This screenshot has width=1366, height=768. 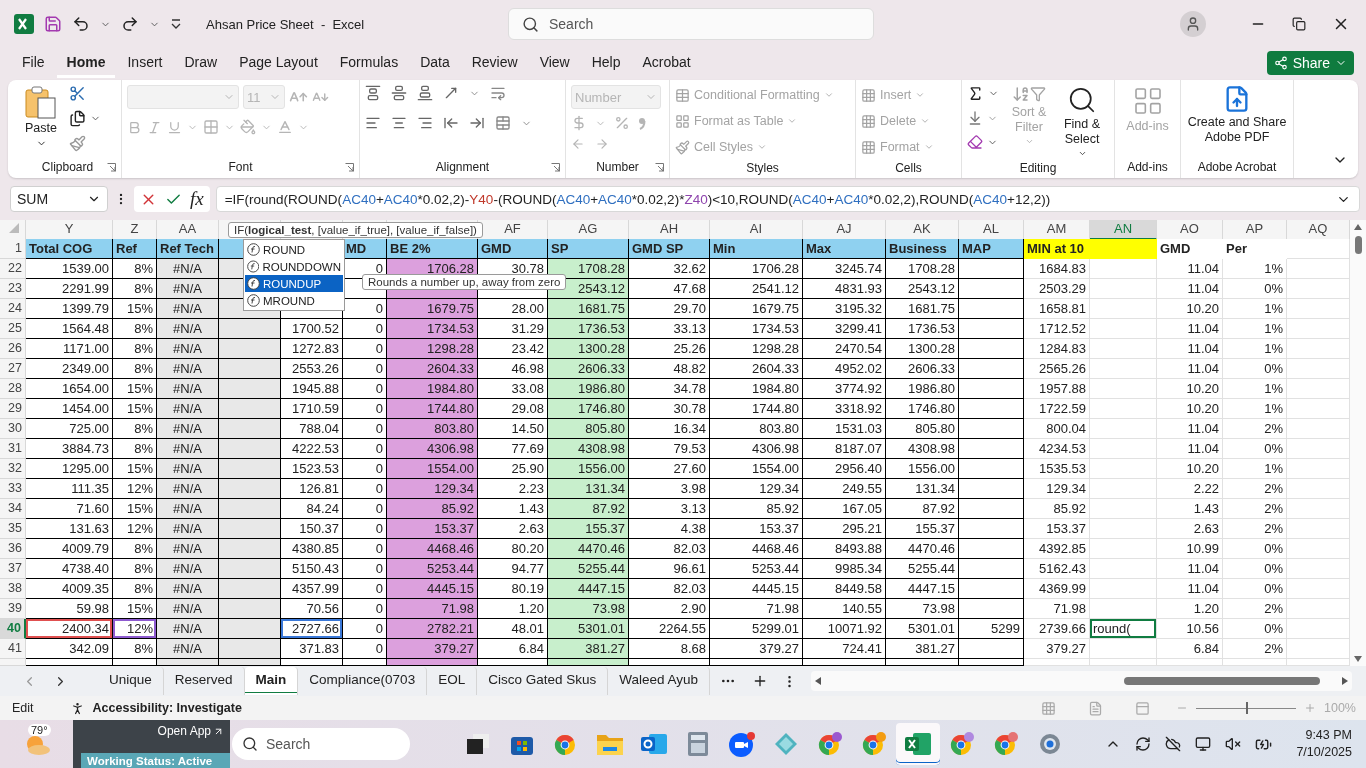 I want to click on scroll-up-icon, so click(x=1358, y=227).